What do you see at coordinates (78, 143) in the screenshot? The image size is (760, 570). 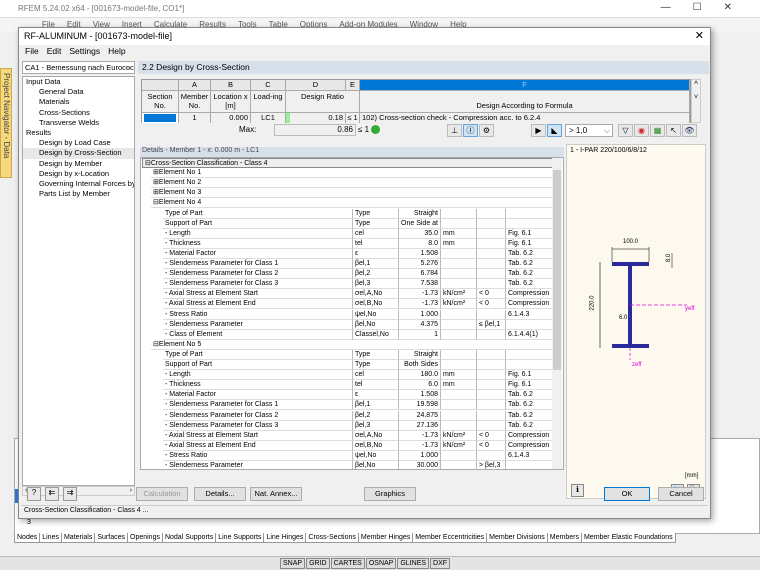 I see `tree-item: Design by Load Case` at bounding box center [78, 143].